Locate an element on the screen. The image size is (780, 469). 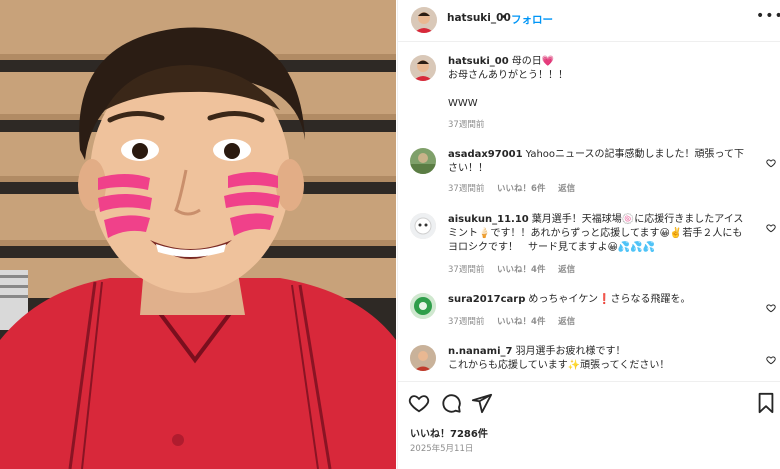
author-avatar is located at coordinates (424, 20).